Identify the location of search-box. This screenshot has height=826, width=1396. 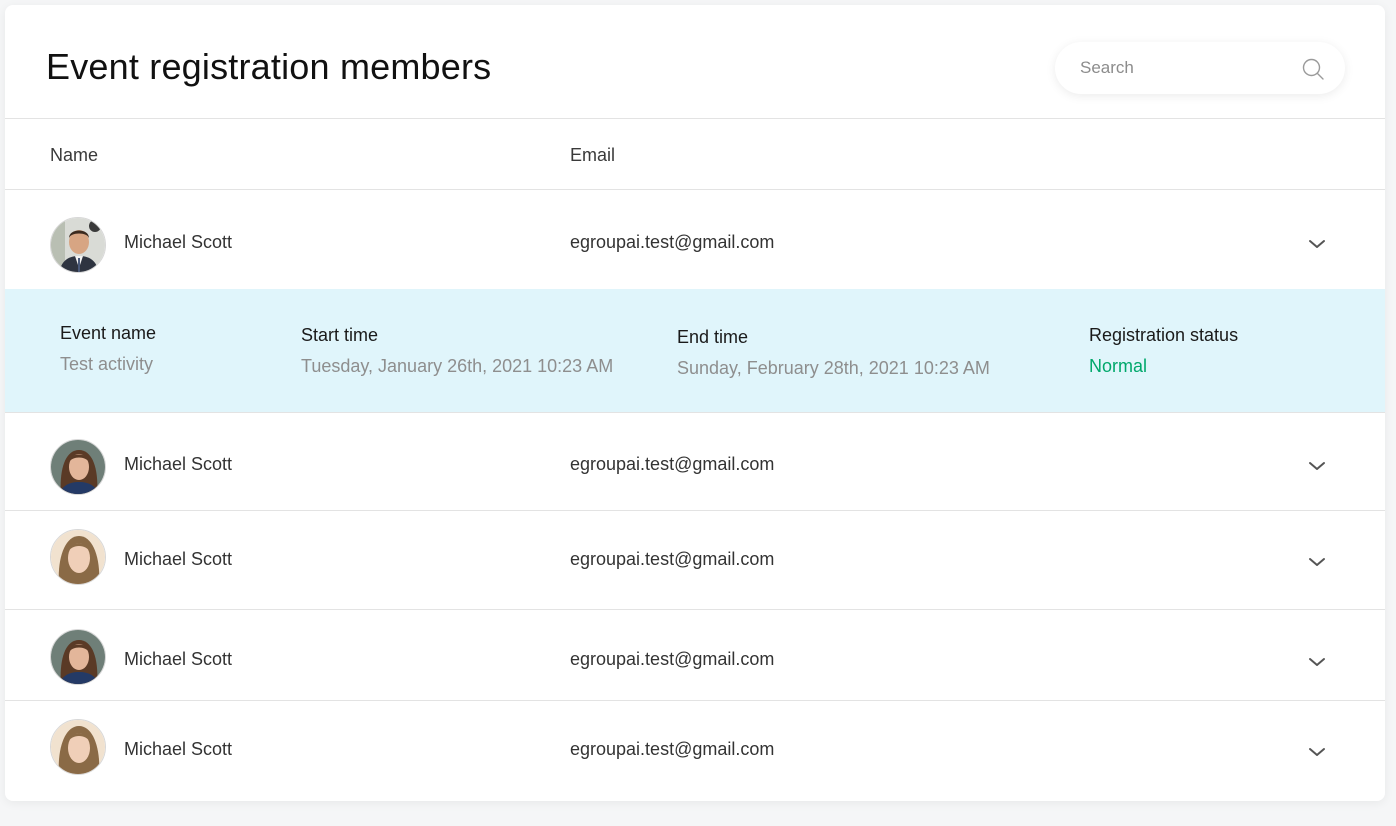
(1200, 68).